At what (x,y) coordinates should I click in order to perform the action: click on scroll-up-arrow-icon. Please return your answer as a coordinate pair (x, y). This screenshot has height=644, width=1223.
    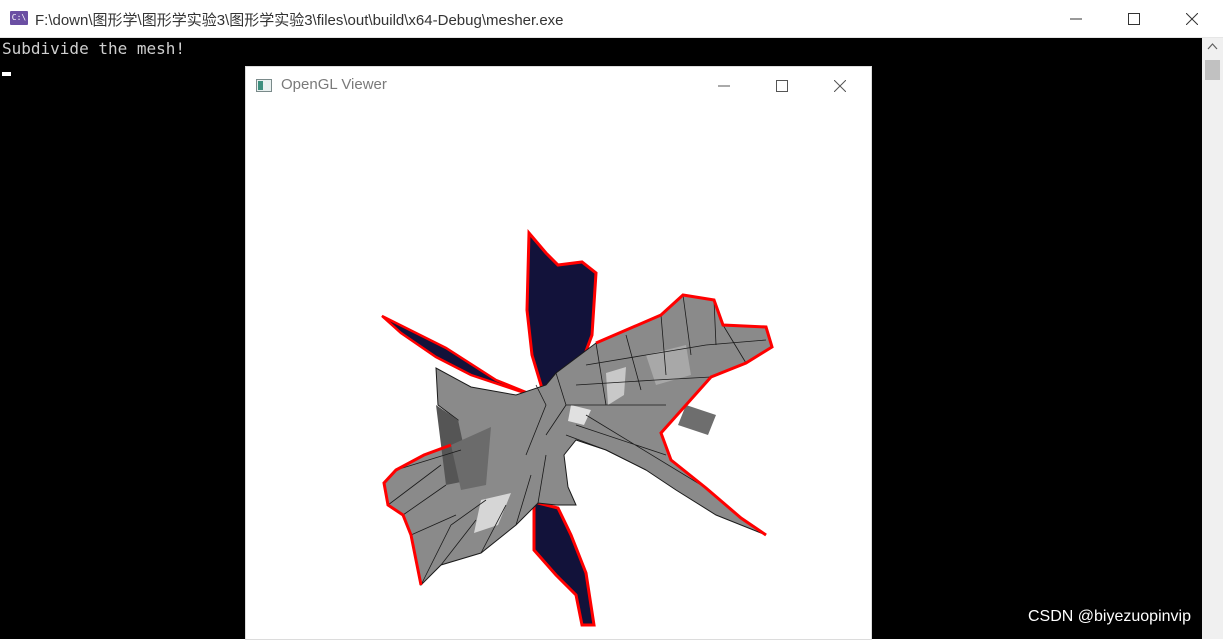
    Looking at the image, I should click on (1212, 46).